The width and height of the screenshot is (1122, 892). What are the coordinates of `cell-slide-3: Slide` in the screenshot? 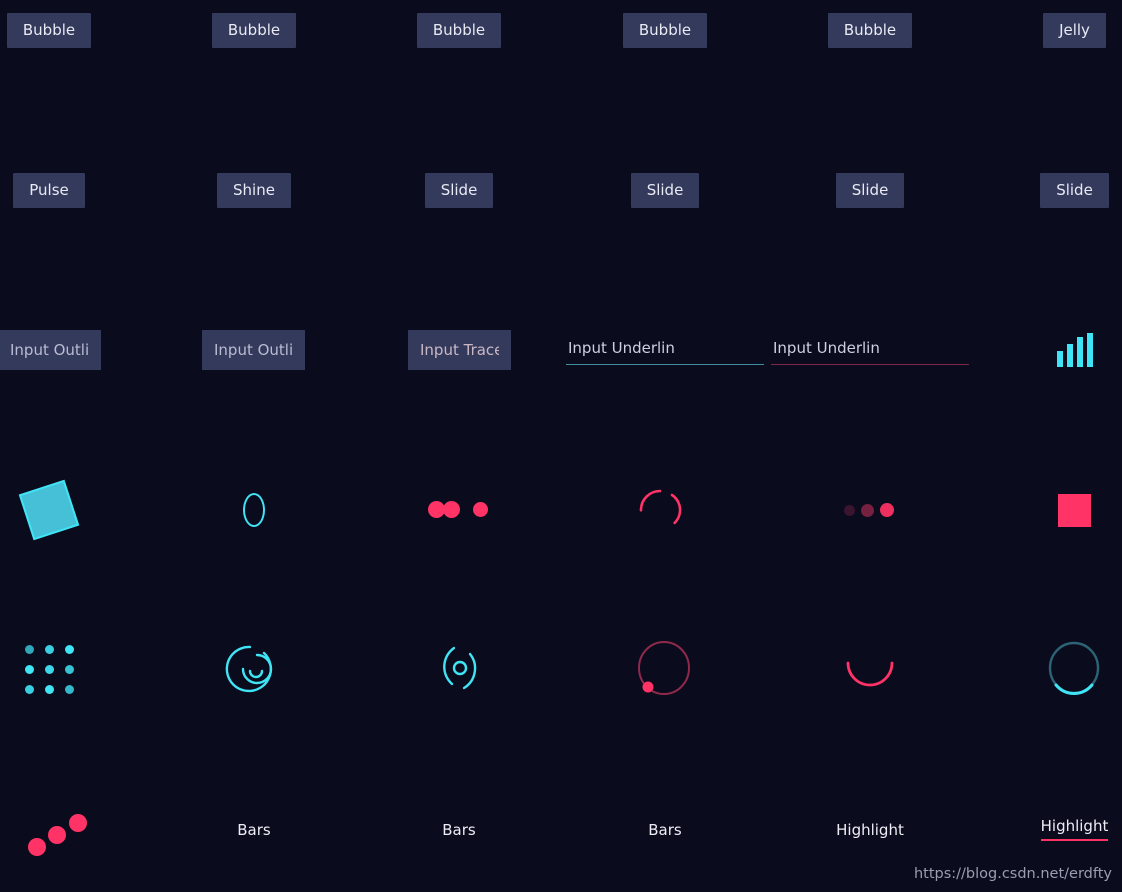 It's located at (870, 190).